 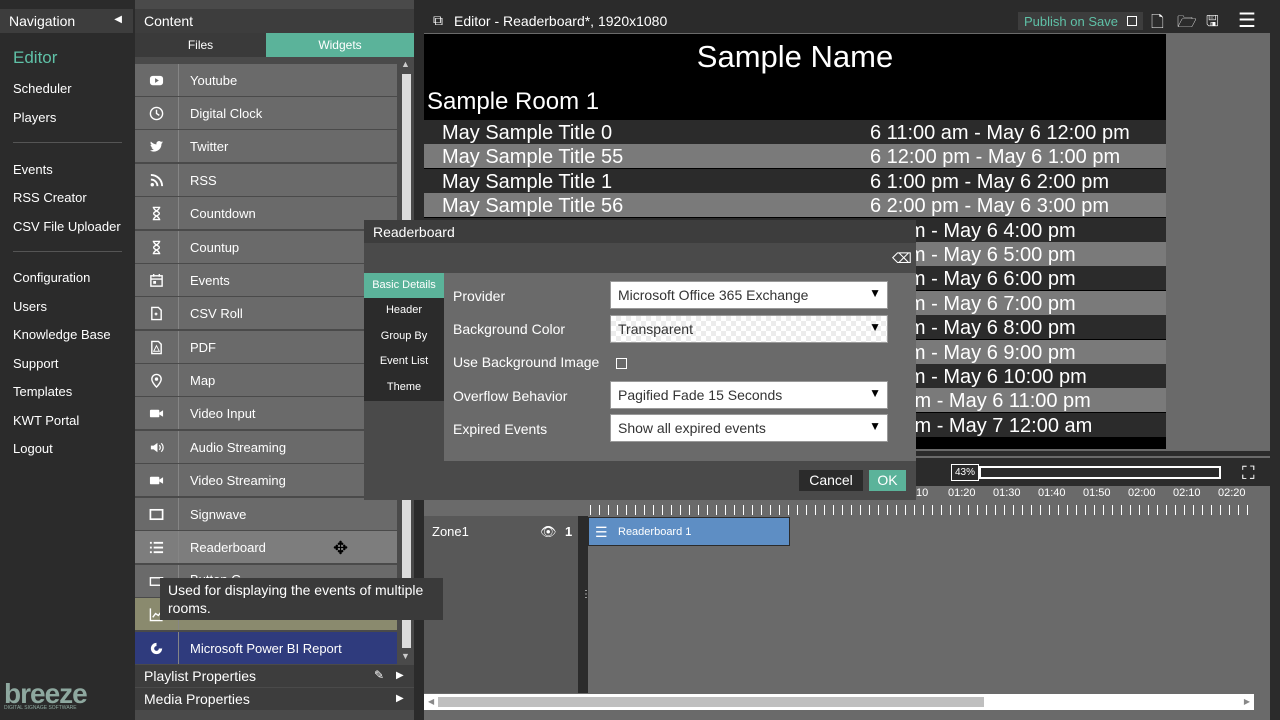 What do you see at coordinates (214, 80) in the screenshot?
I see `widget-label: Youtube` at bounding box center [214, 80].